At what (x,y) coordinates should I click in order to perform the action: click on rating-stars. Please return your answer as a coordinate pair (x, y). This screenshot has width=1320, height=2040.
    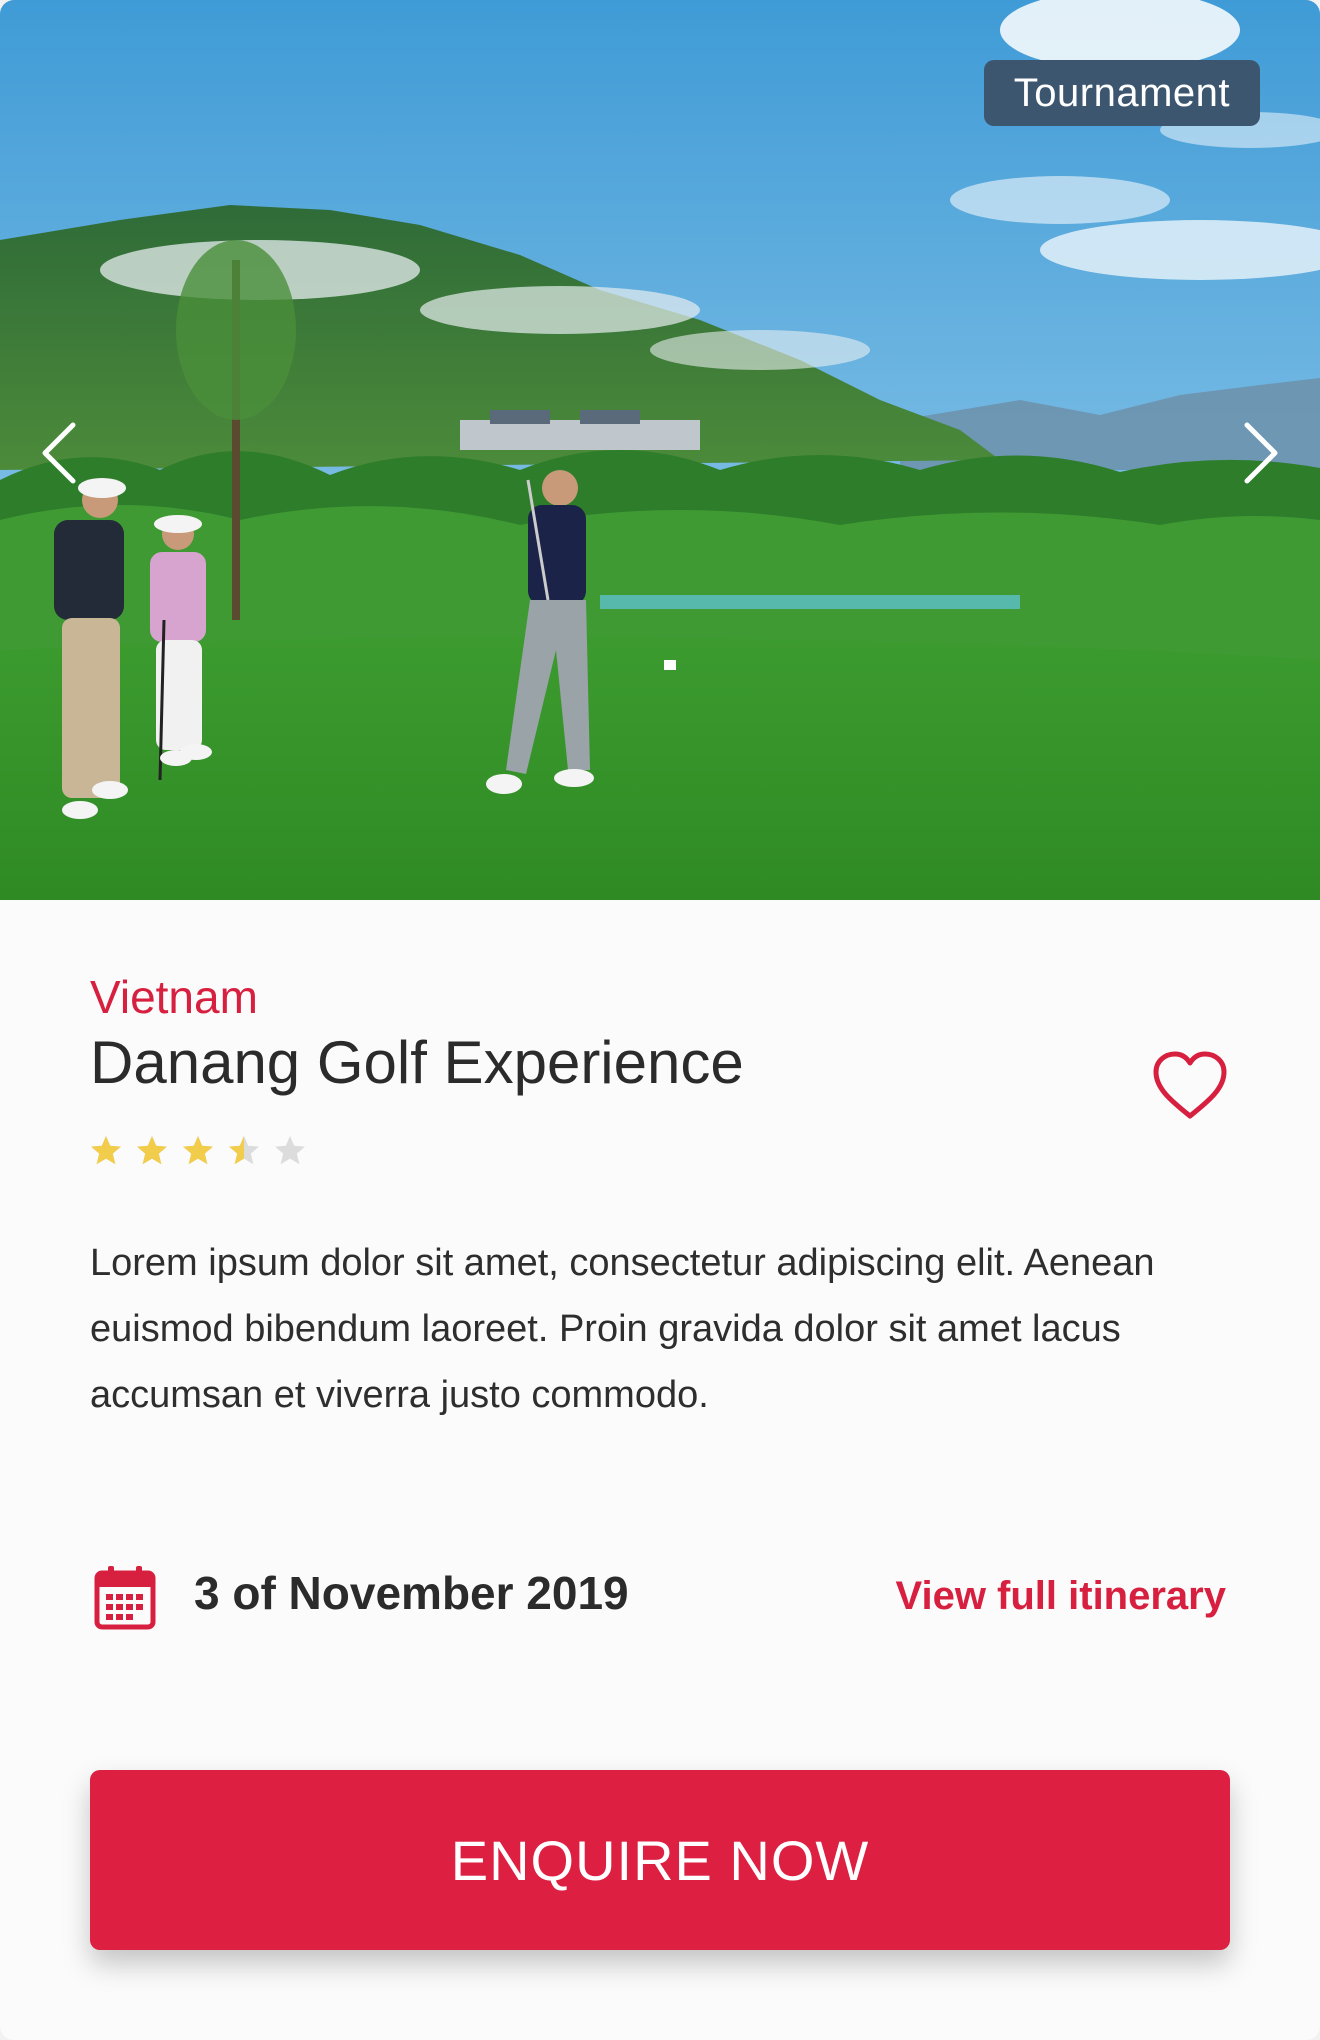
    Looking at the image, I should click on (198, 1151).